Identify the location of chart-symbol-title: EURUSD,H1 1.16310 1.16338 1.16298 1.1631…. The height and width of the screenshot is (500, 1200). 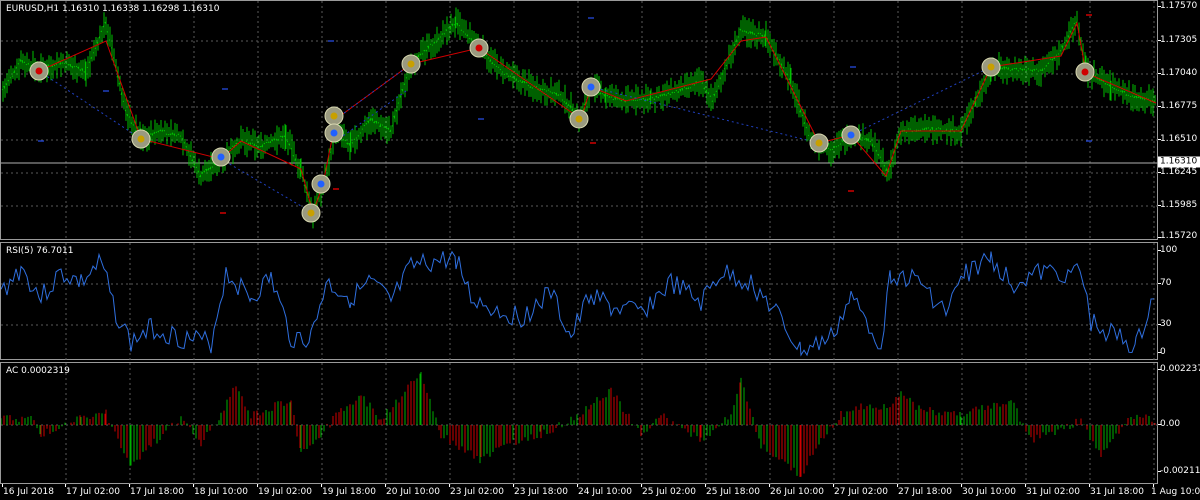
(113, 9).